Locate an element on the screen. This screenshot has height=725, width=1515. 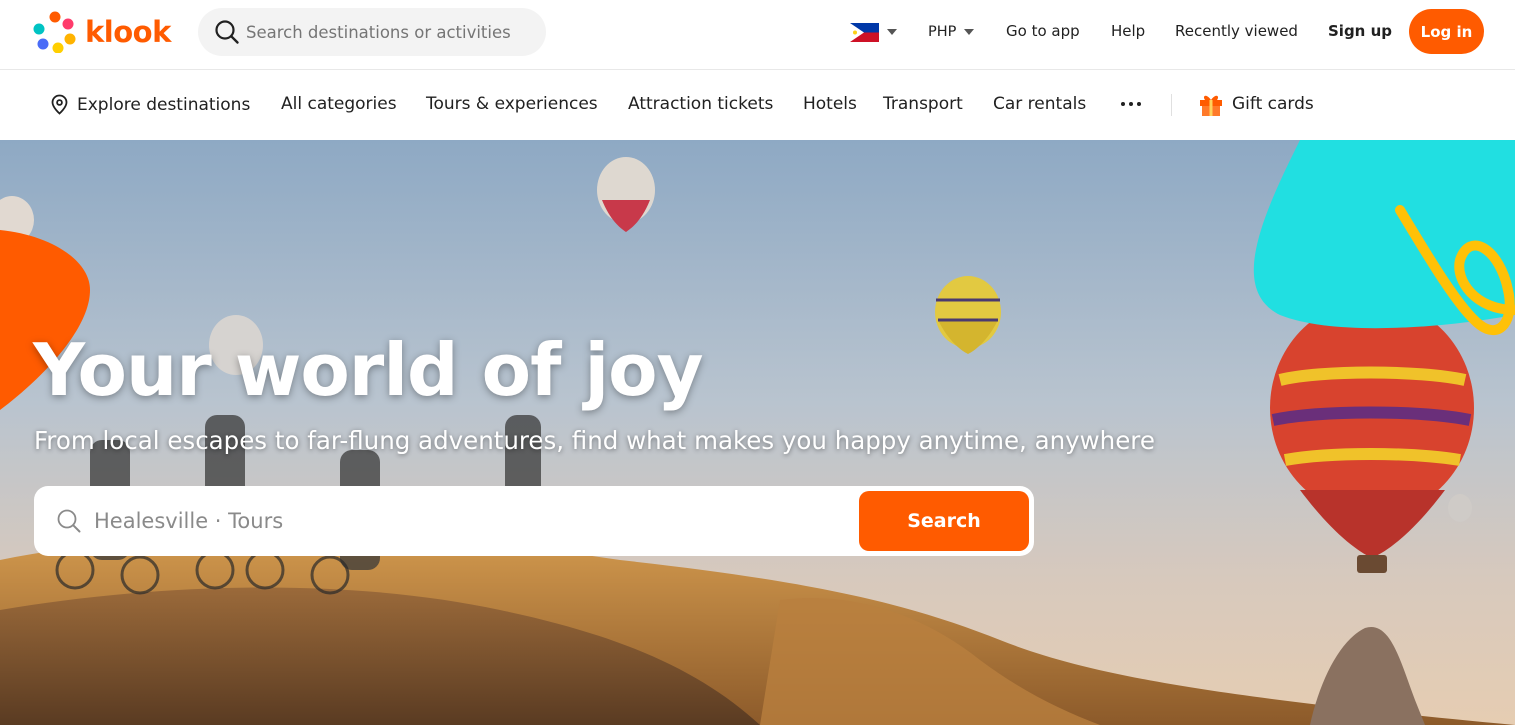
philippines-flag-icon is located at coordinates (864, 32).